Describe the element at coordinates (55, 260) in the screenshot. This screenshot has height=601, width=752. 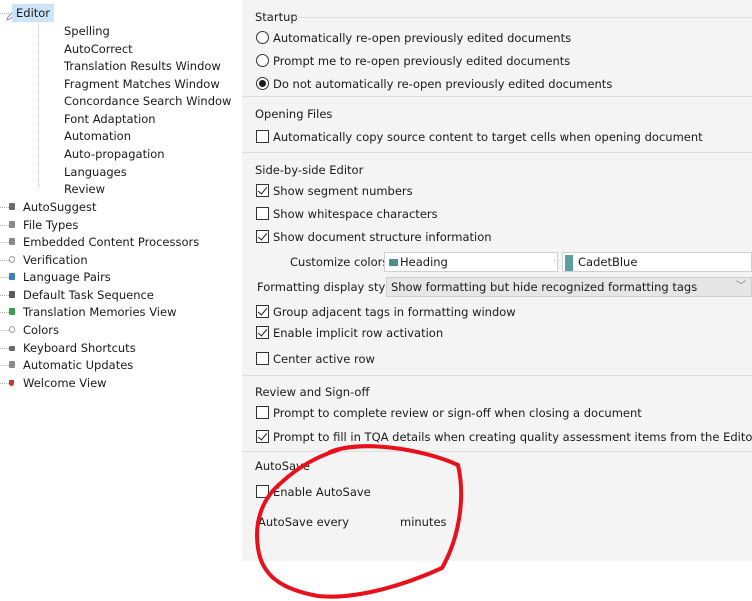
I see `tree-item-label: Verification` at that location.